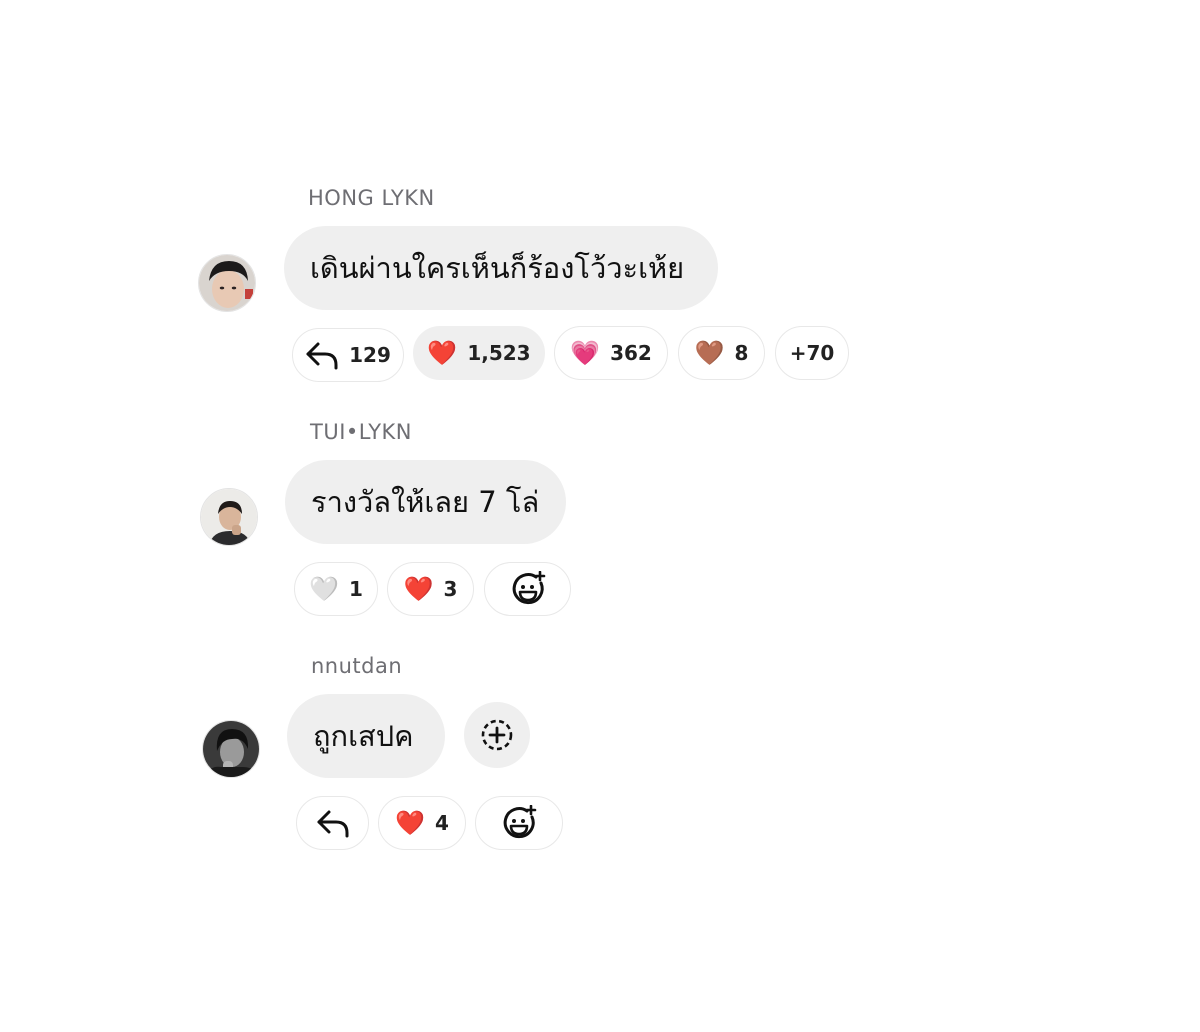 This screenshot has height=1032, width=1200. Describe the element at coordinates (370, 355) in the screenshot. I see `reply-count: 129` at that location.